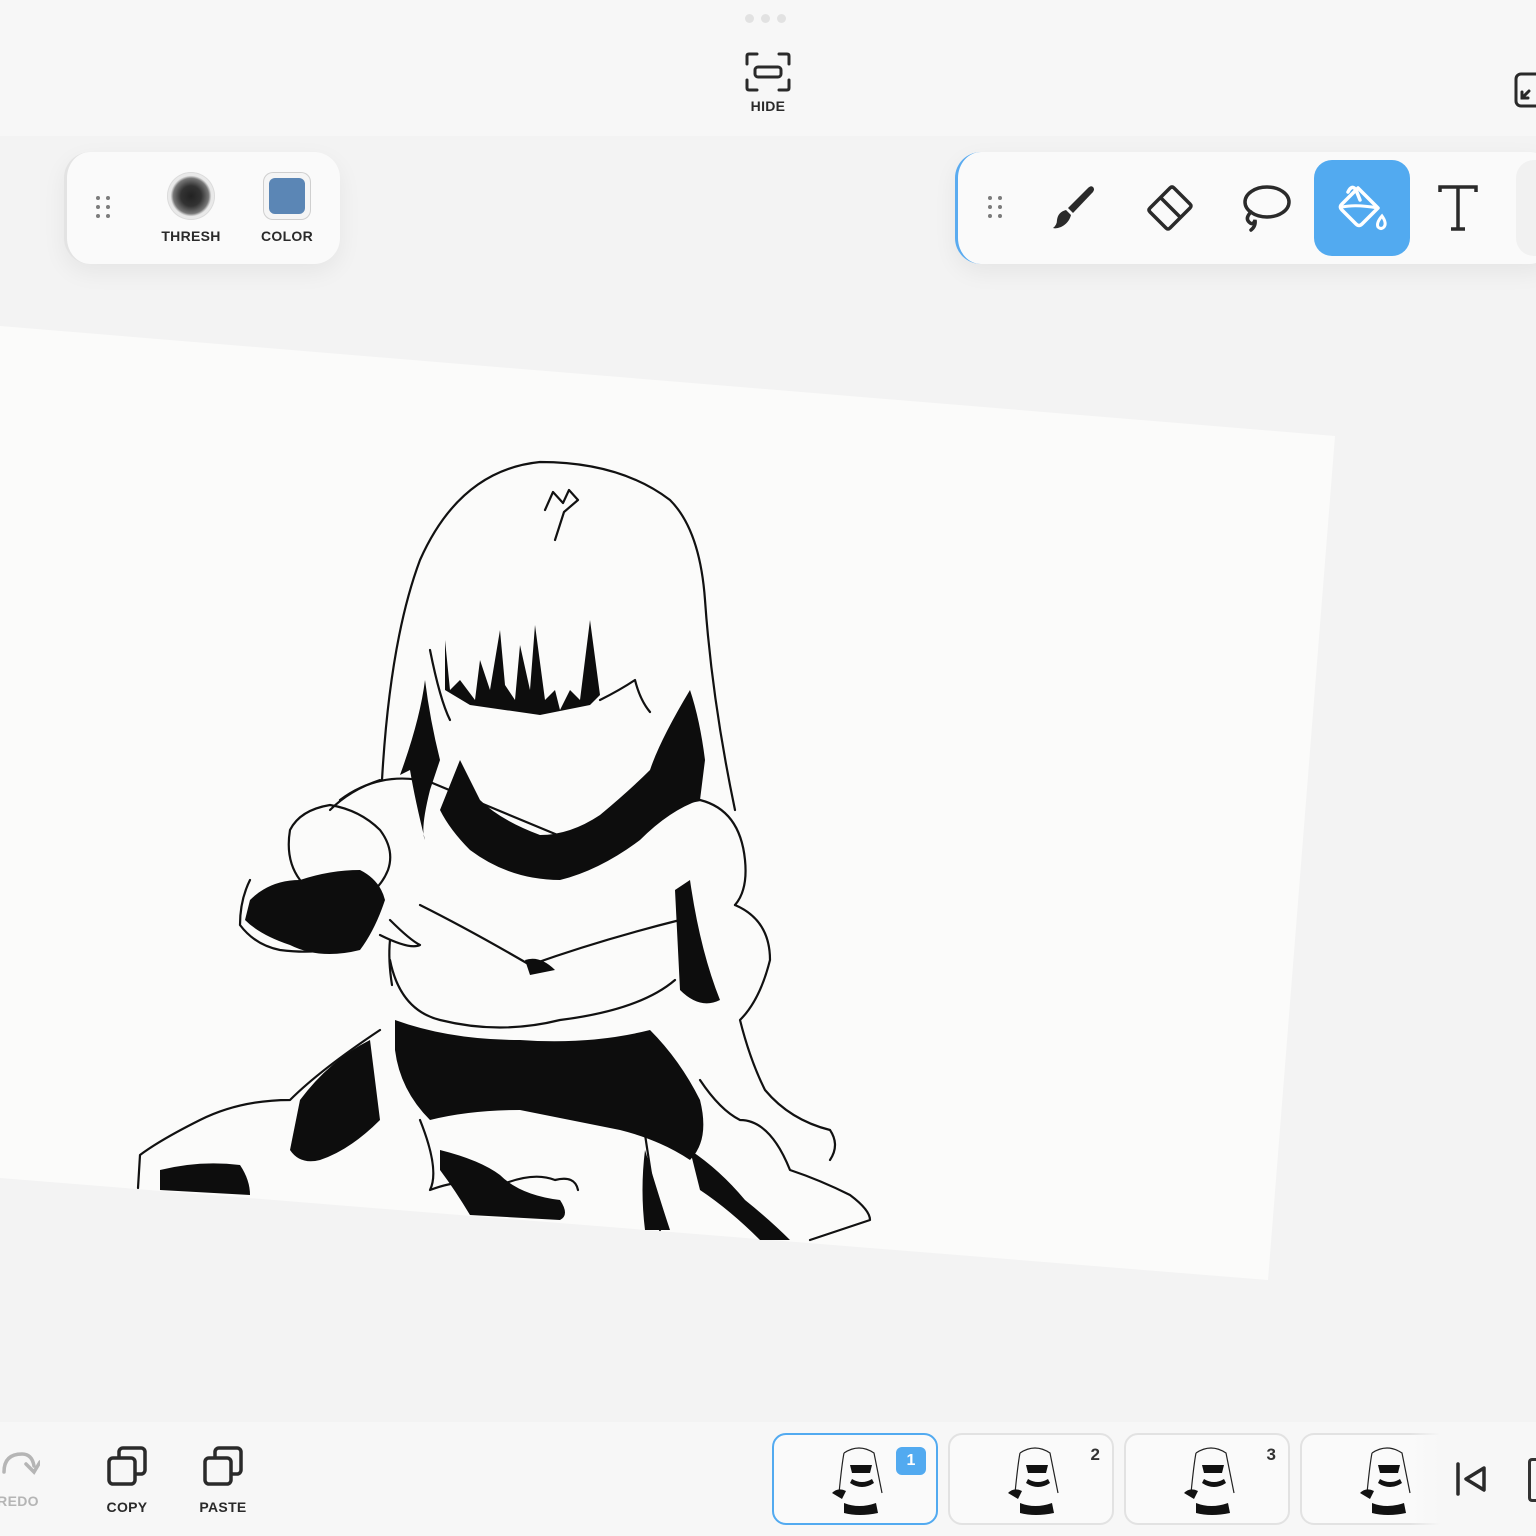  Describe the element at coordinates (191, 196) in the screenshot. I see `threshold-swatch` at that location.